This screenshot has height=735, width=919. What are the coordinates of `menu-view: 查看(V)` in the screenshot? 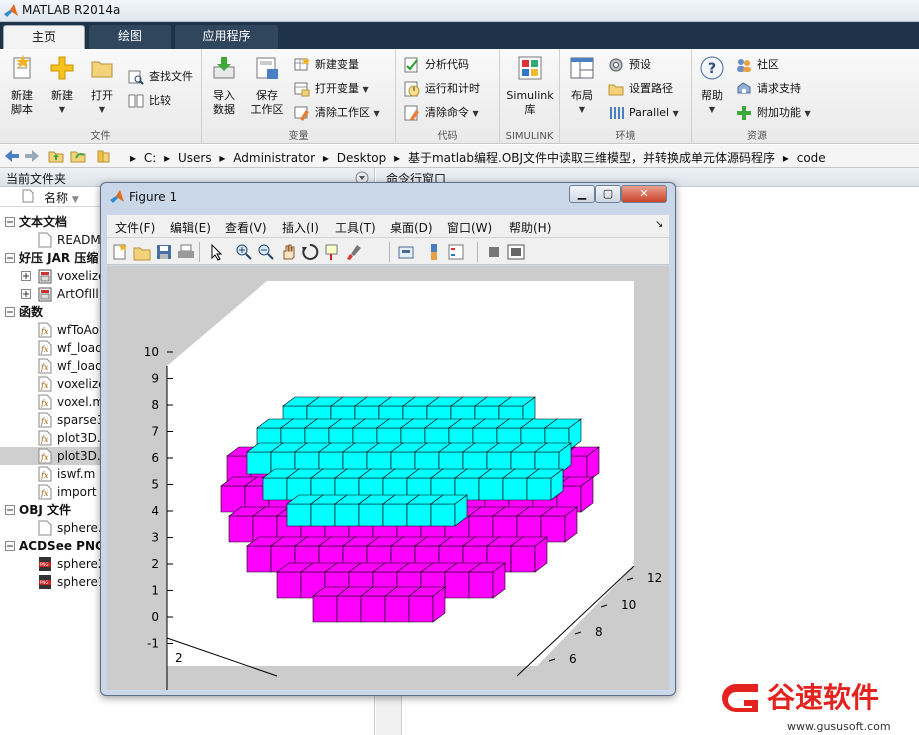 It's located at (246, 227).